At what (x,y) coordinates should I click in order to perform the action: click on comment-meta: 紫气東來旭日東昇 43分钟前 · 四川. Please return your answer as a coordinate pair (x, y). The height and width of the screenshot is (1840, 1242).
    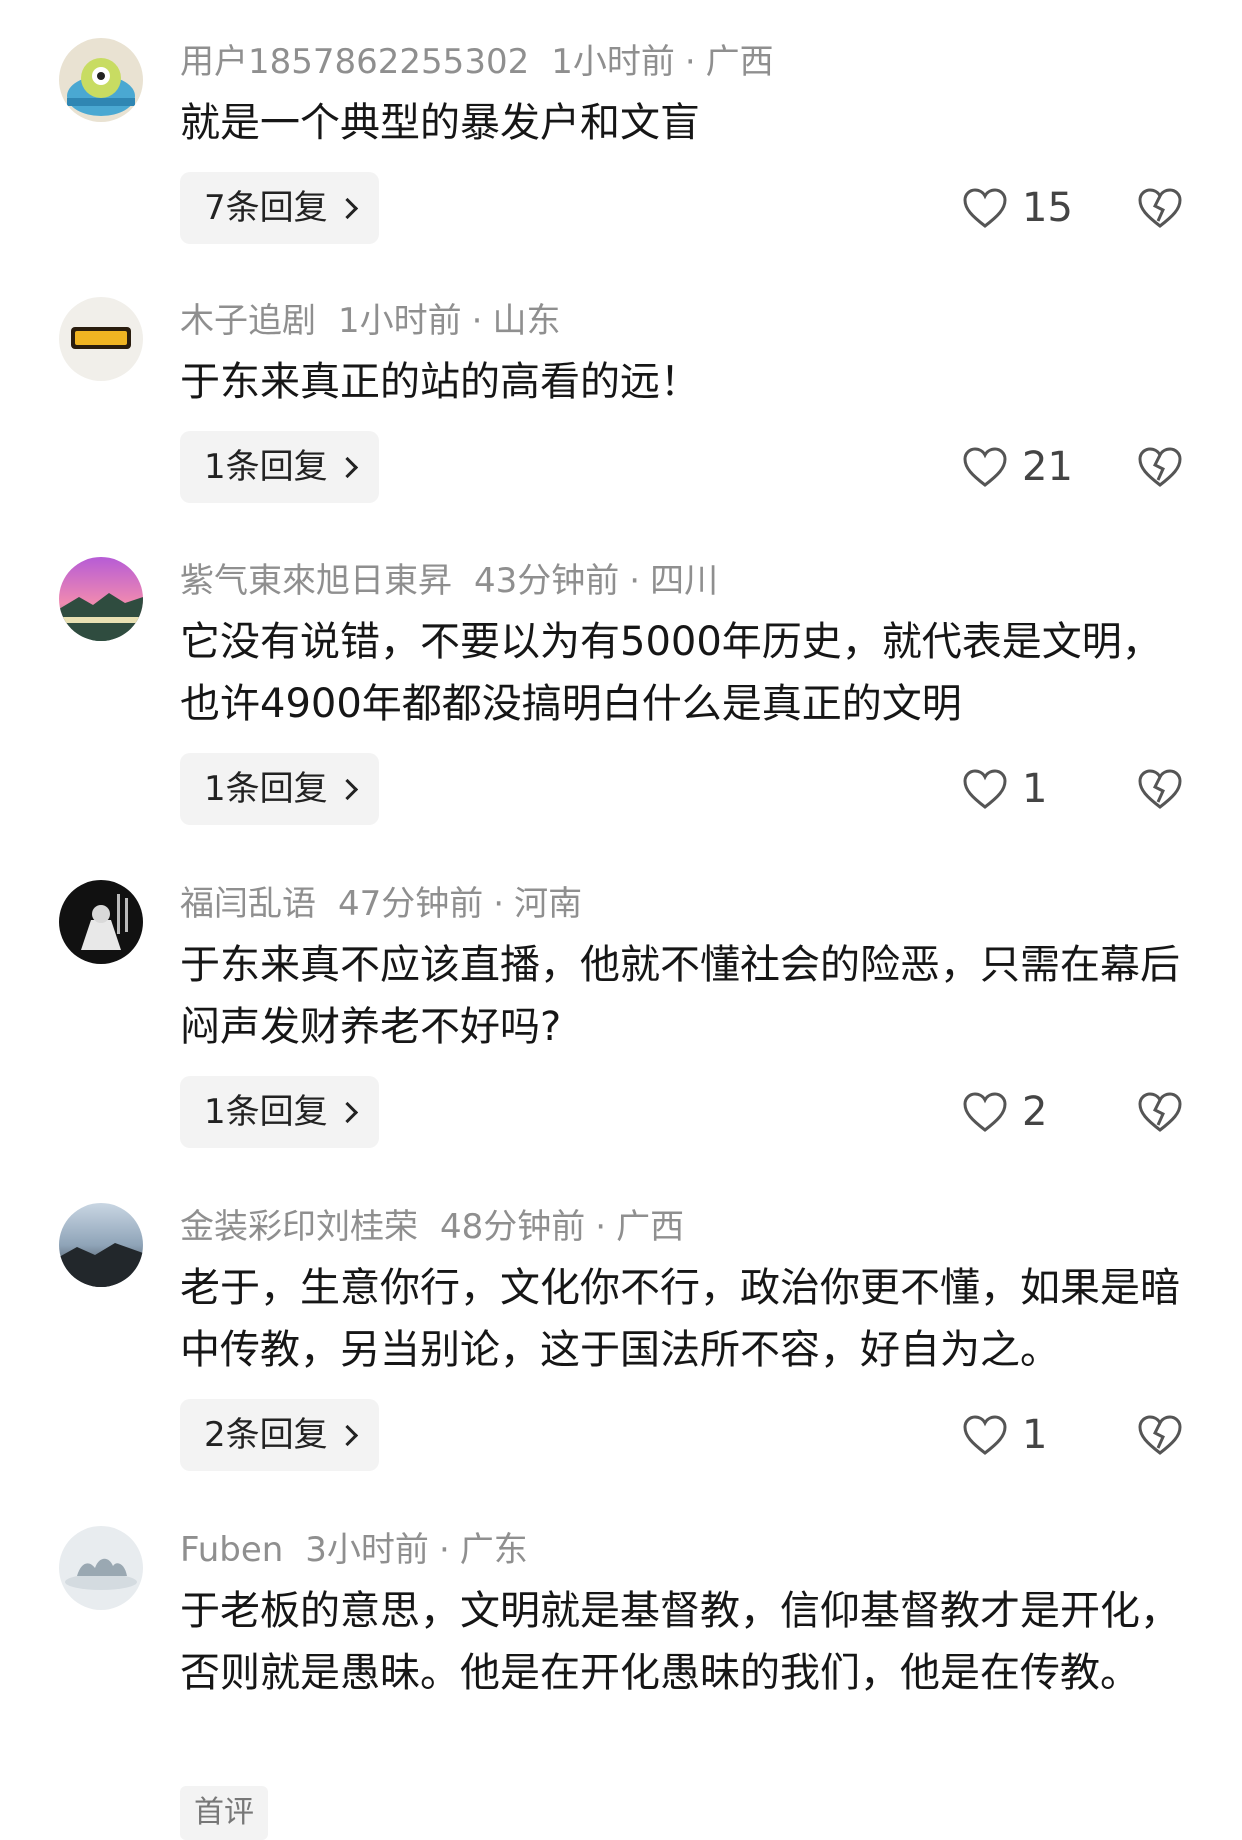
    Looking at the image, I should click on (449, 581).